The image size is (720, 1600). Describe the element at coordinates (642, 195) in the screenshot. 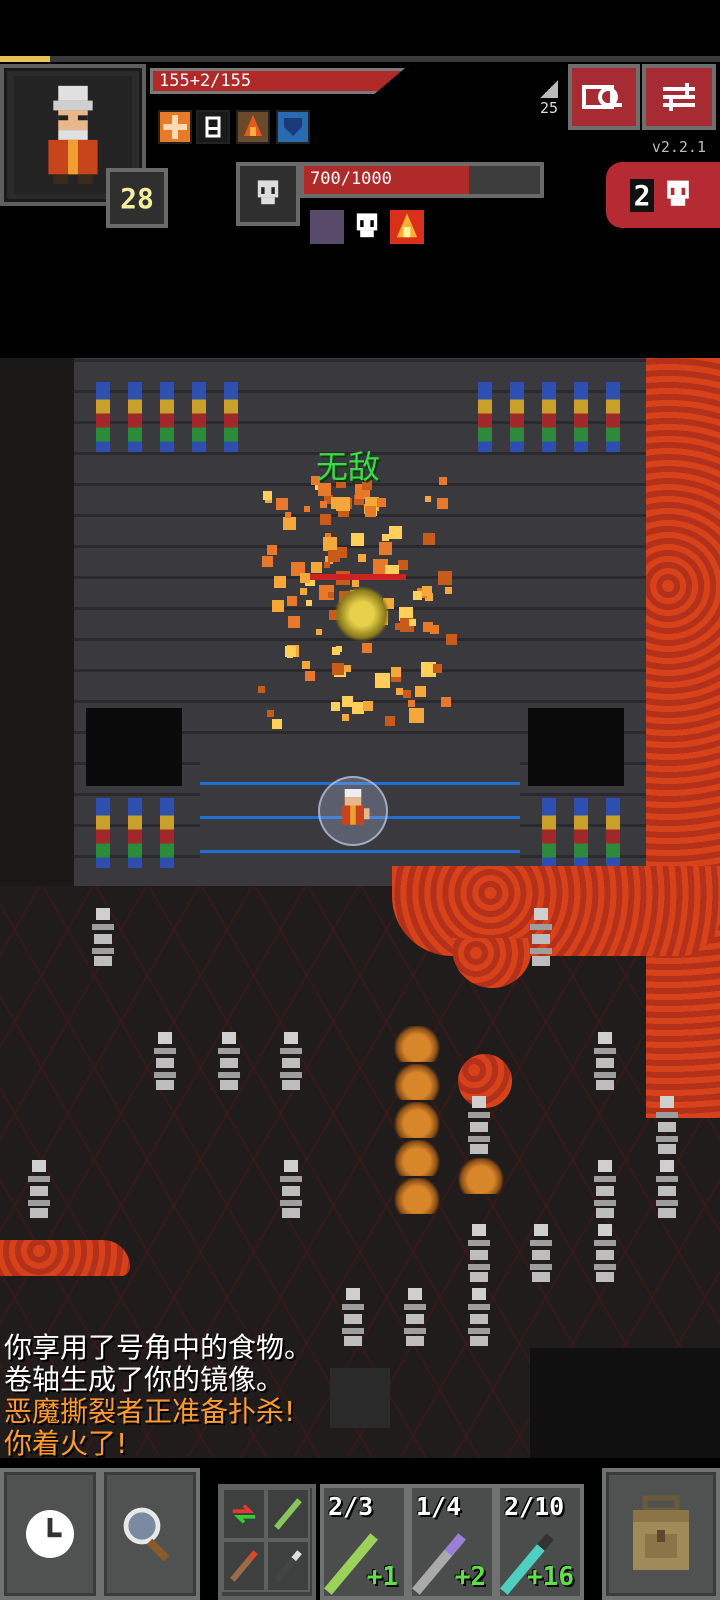

I see `danger-count: 2` at that location.